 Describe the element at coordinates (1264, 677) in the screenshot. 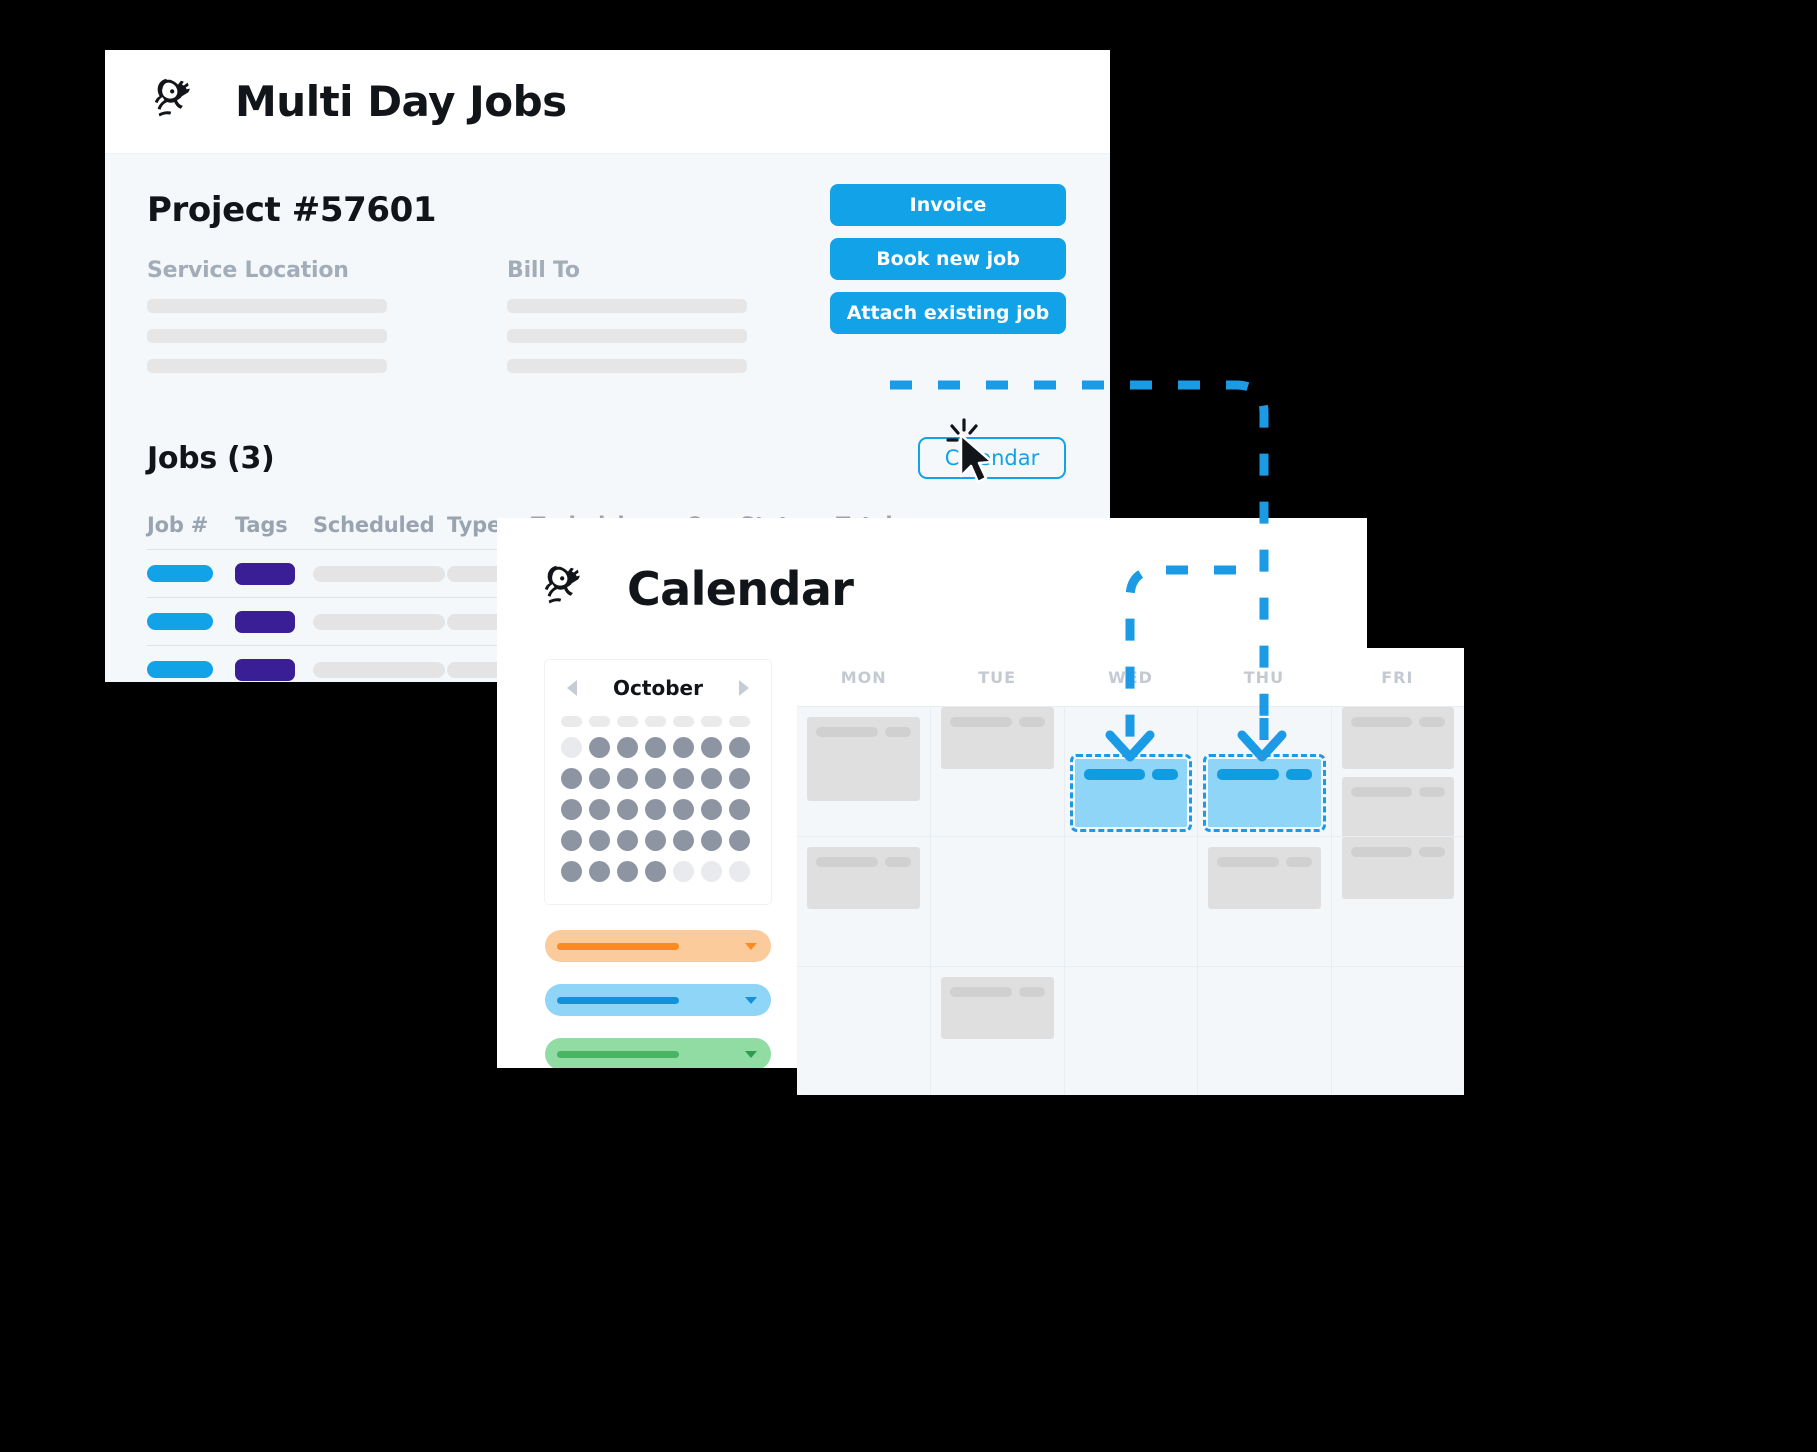

I see `day-header-thu: THU` at that location.